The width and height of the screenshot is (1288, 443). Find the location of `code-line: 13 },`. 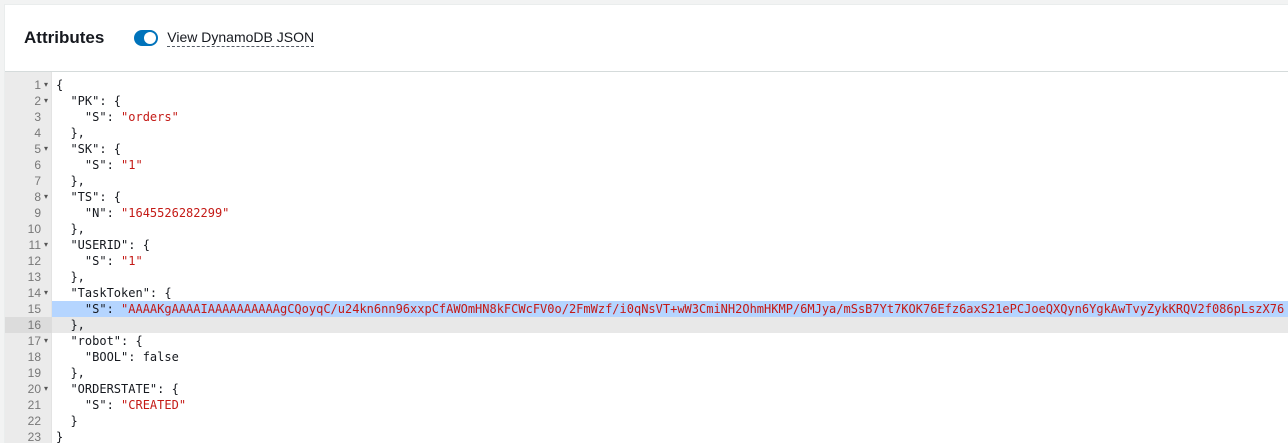

code-line: 13 }, is located at coordinates (646, 277).